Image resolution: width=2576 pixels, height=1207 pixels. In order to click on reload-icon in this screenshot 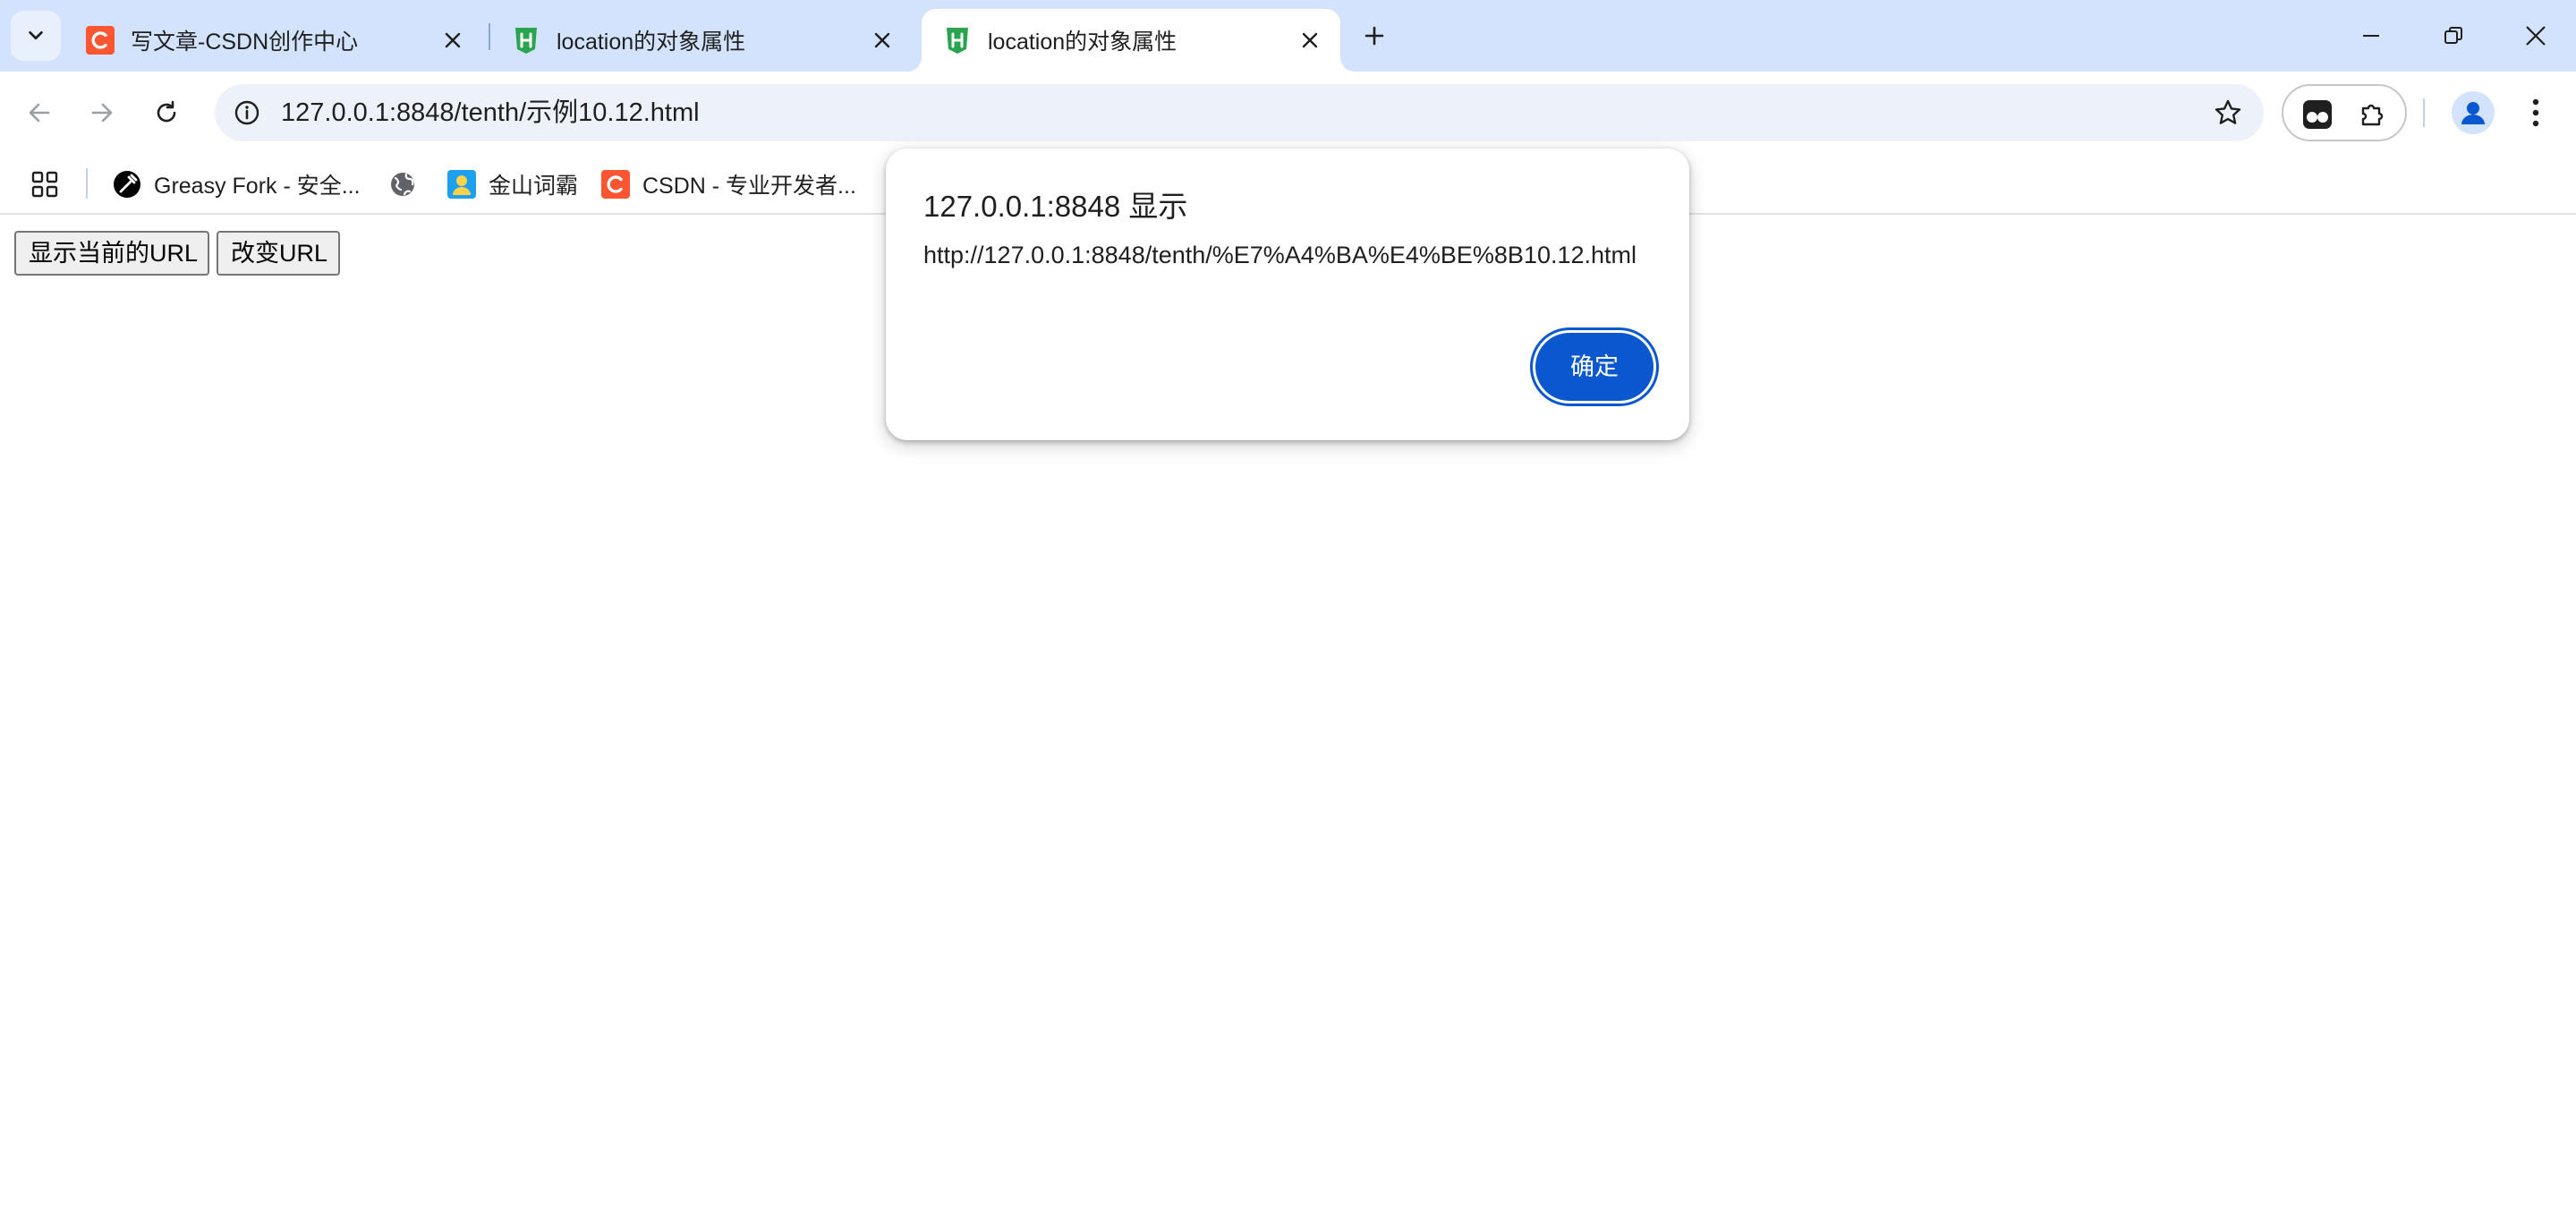, I will do `click(166, 111)`.